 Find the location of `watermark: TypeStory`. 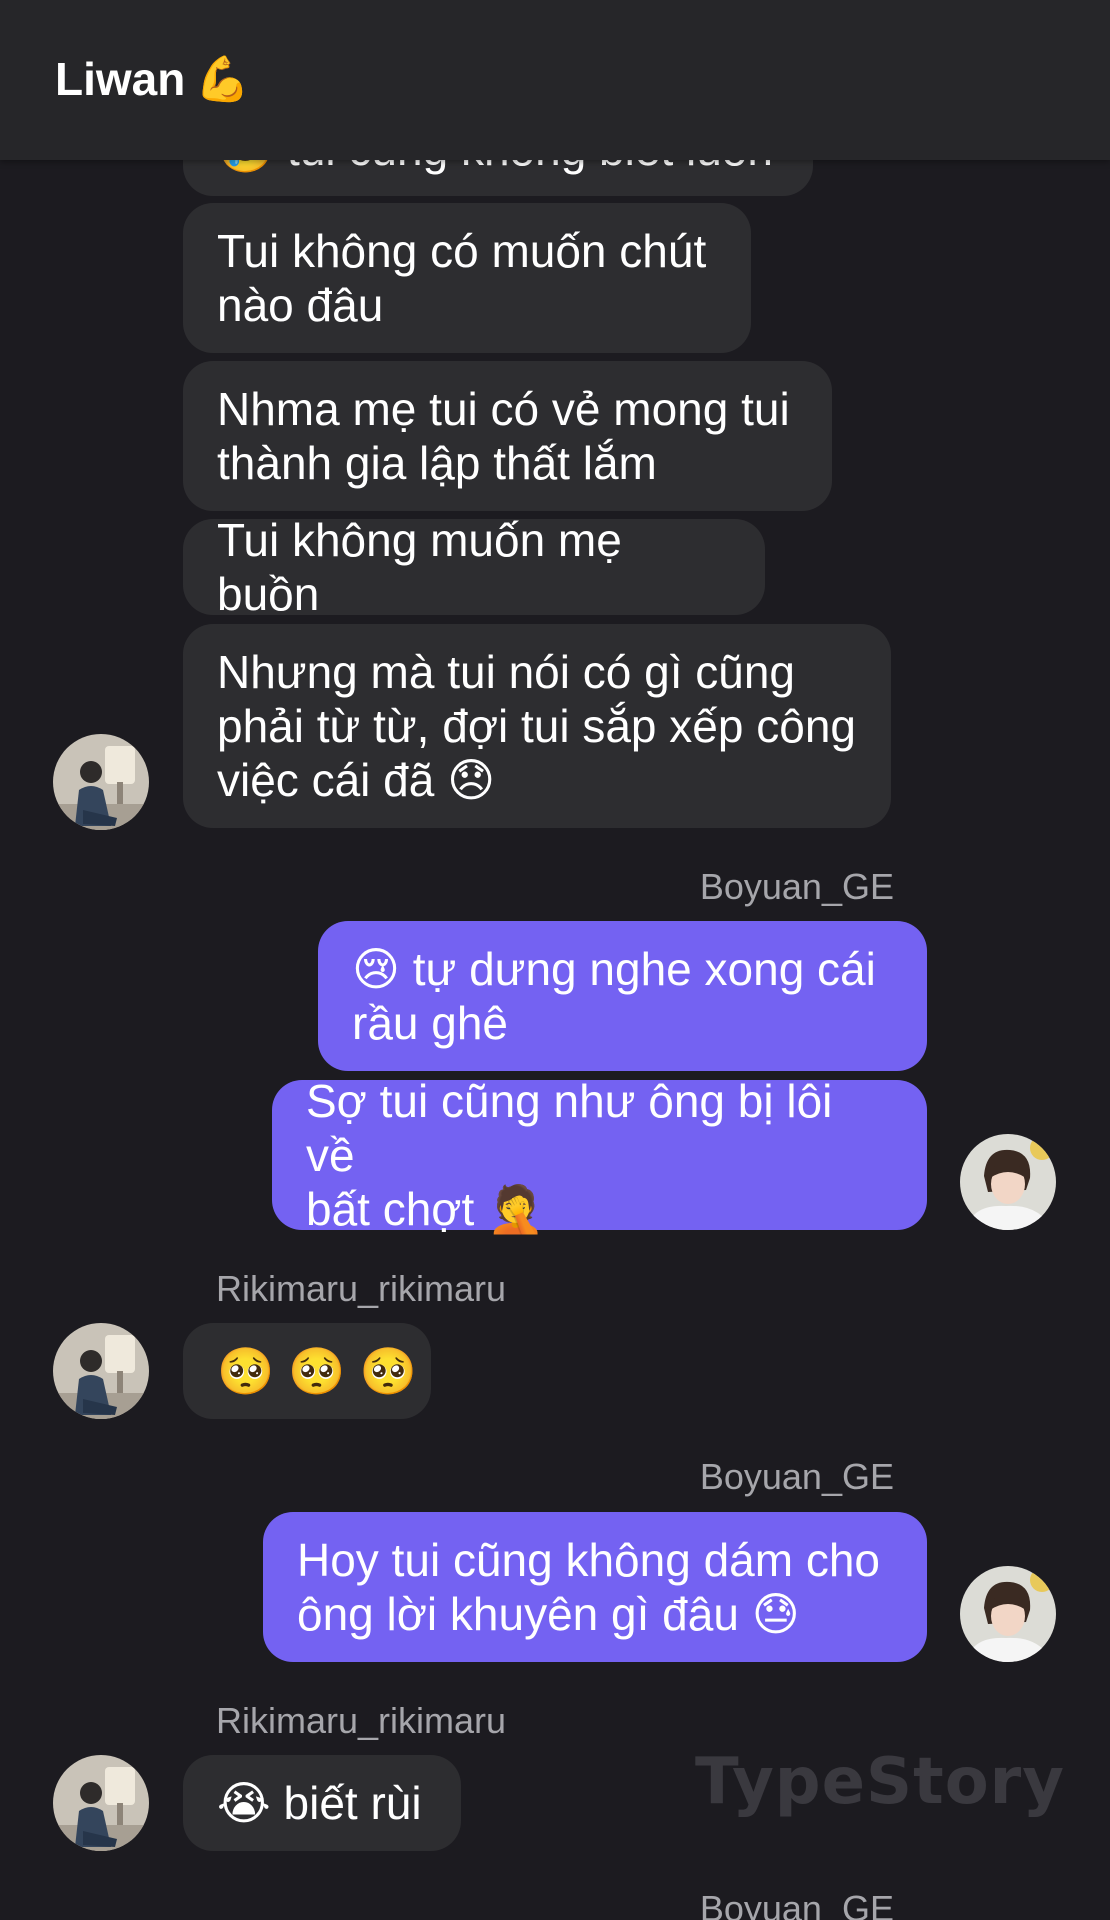

watermark: TypeStory is located at coordinates (880, 1782).